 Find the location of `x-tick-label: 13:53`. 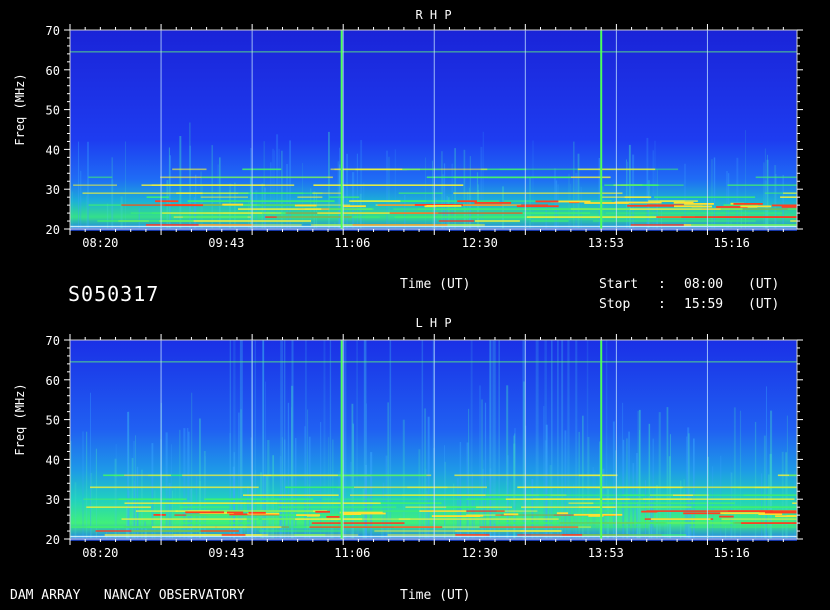

x-tick-label: 13:53 is located at coordinates (606, 553).